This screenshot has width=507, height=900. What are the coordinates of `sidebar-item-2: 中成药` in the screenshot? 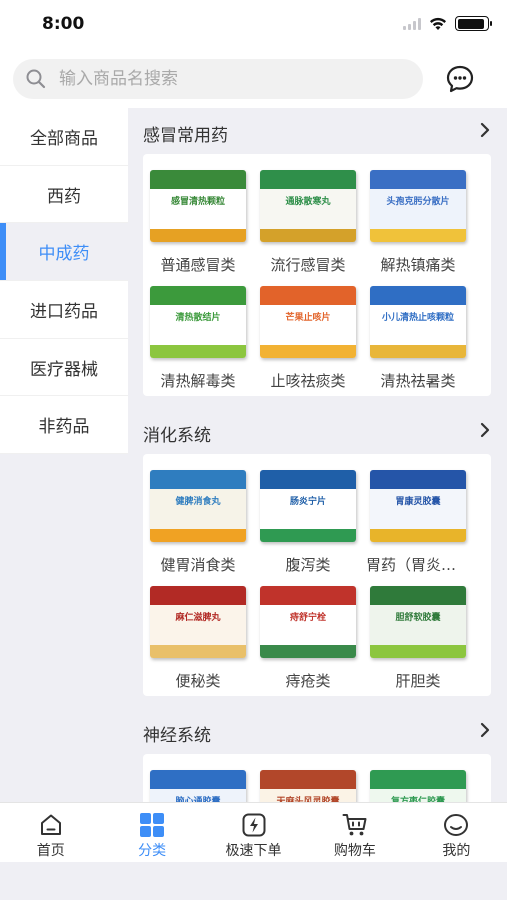 It's located at (64, 252).